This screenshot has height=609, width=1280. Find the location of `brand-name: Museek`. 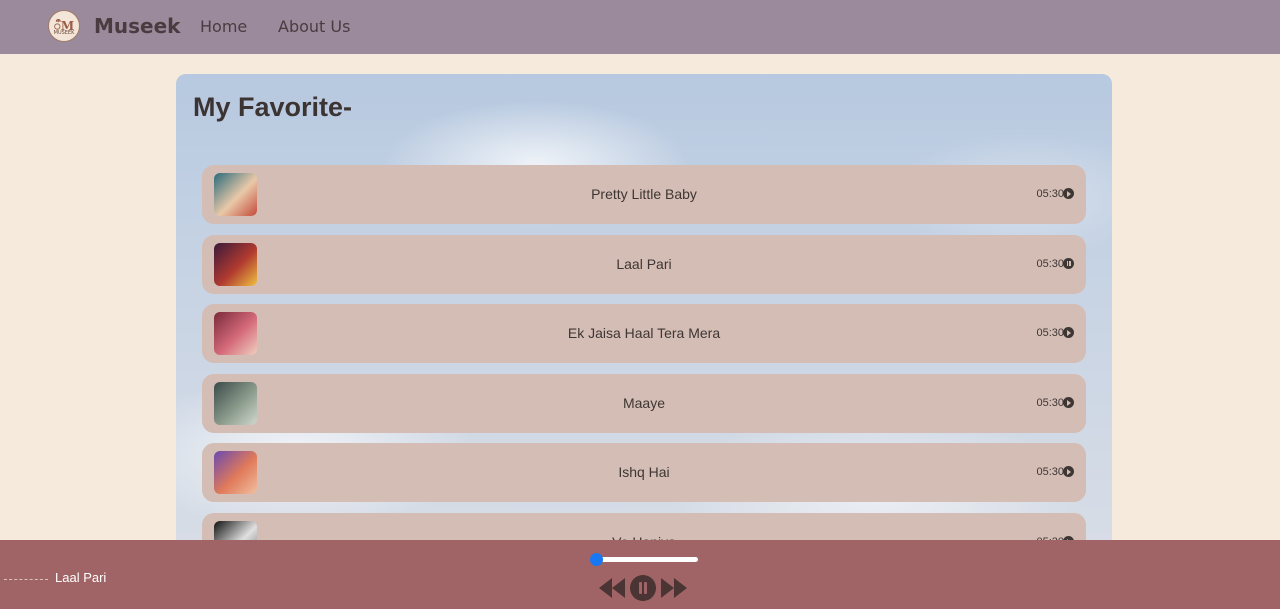

brand-name: Museek is located at coordinates (137, 26).